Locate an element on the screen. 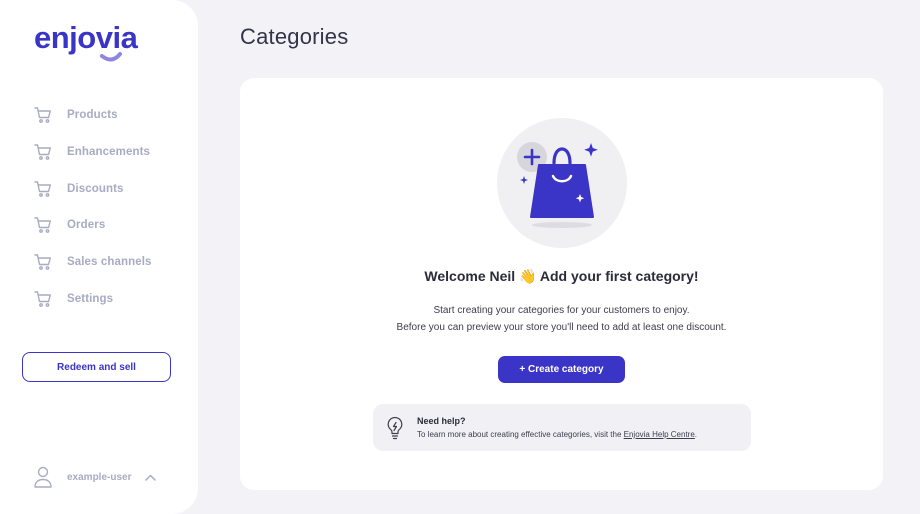  sidebar-item-settings: Settings is located at coordinates (99, 298).